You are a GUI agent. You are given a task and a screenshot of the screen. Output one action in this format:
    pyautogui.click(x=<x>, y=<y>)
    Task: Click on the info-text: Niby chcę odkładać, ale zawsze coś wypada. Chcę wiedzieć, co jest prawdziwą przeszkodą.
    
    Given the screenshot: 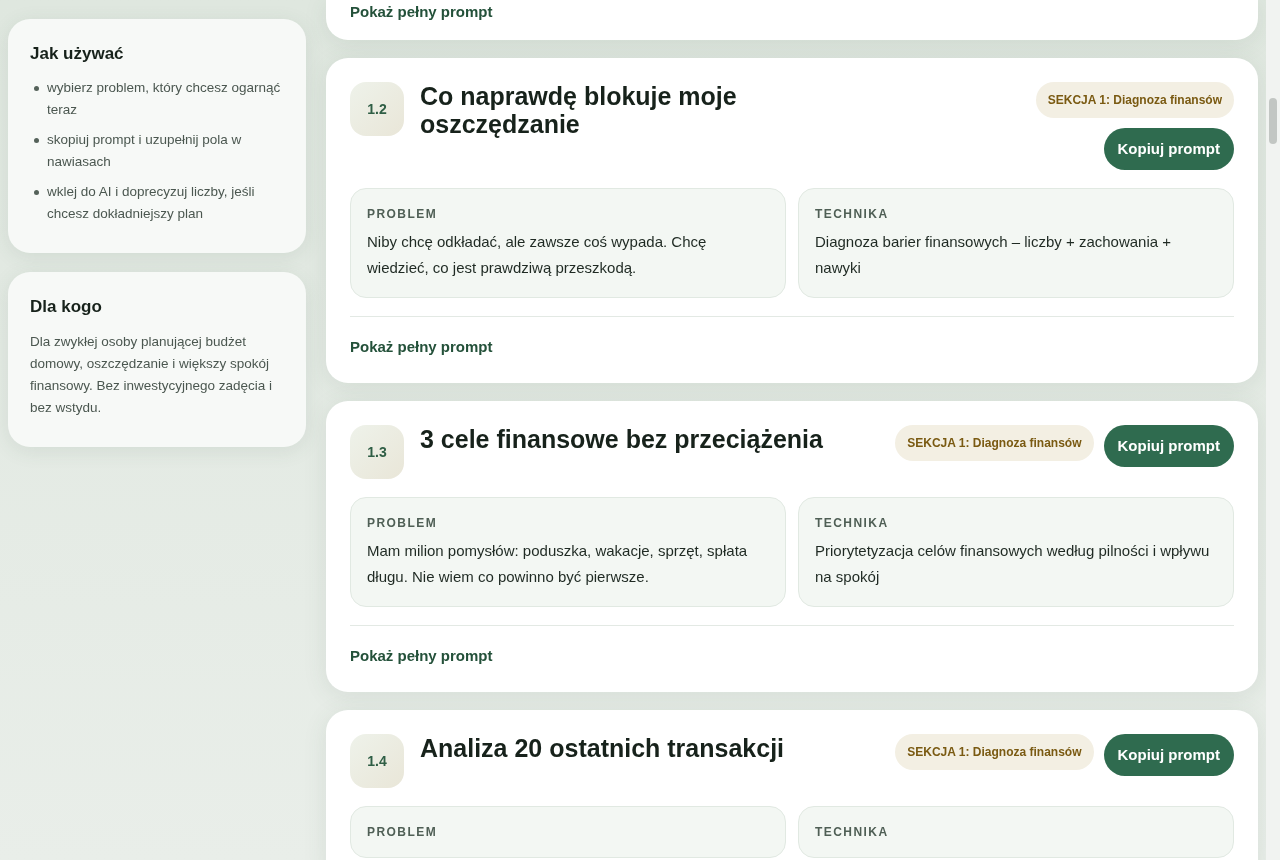 What is the action you would take?
    pyautogui.click(x=537, y=255)
    